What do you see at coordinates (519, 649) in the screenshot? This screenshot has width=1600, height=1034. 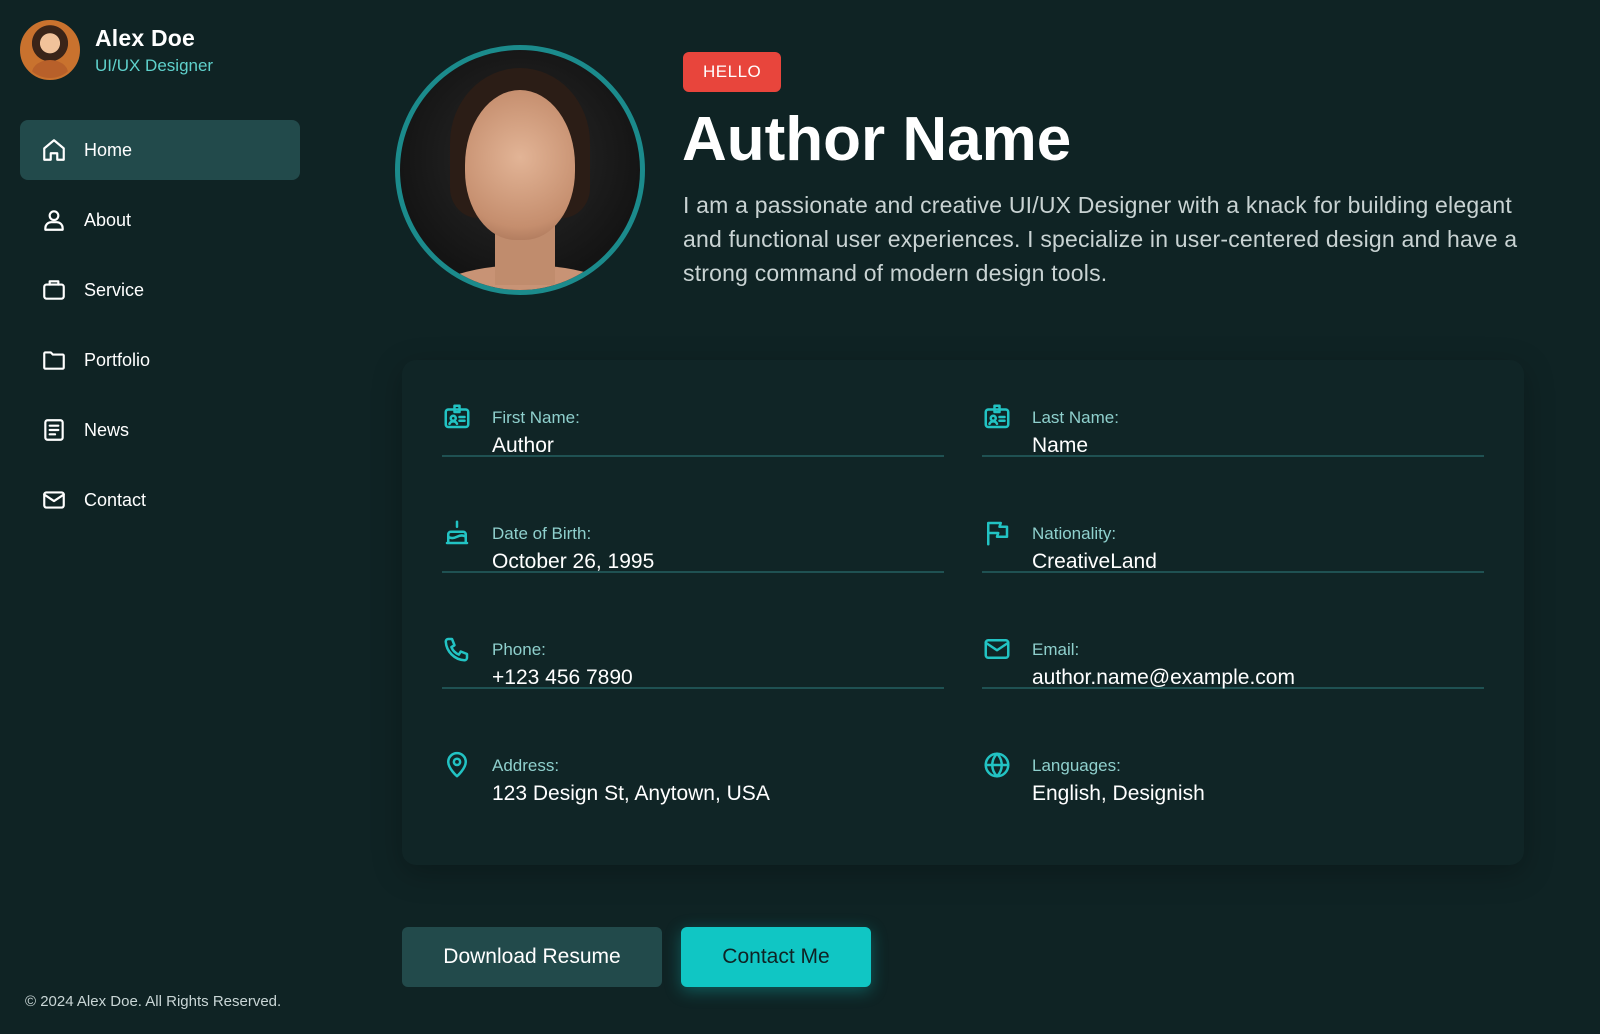 I see `info-label: Phone:` at bounding box center [519, 649].